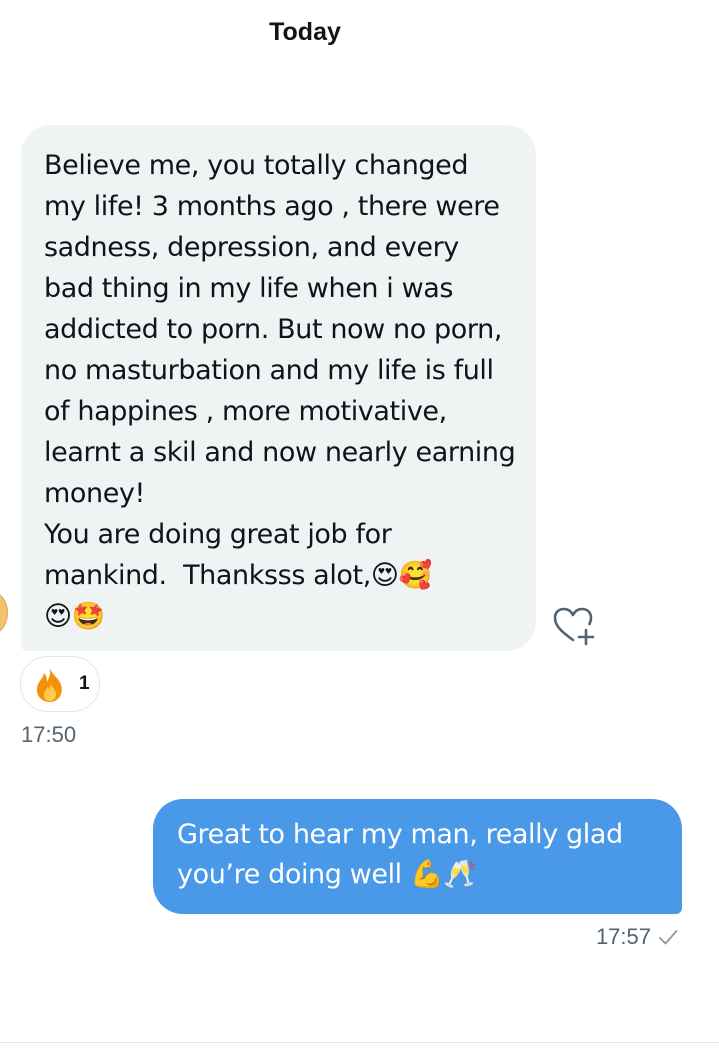 The width and height of the screenshot is (719, 1055). What do you see at coordinates (49, 685) in the screenshot?
I see `fire-icon` at bounding box center [49, 685].